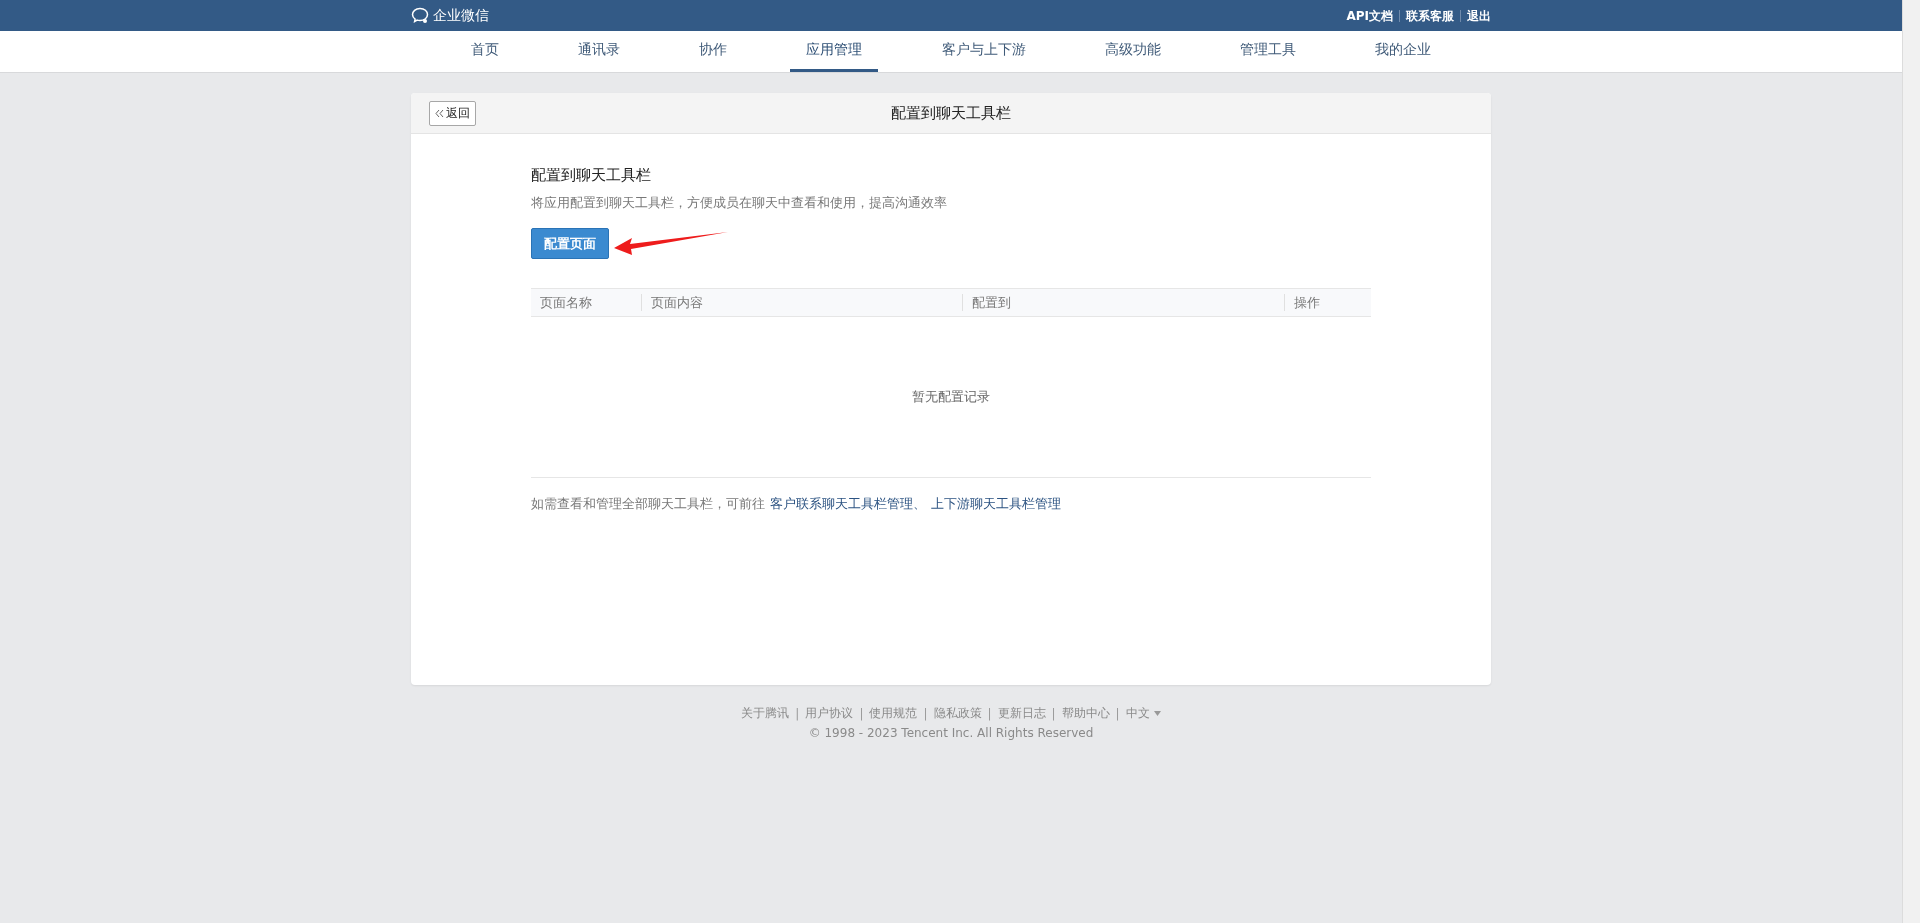  I want to click on column-header: 页面名称, so click(566, 302).